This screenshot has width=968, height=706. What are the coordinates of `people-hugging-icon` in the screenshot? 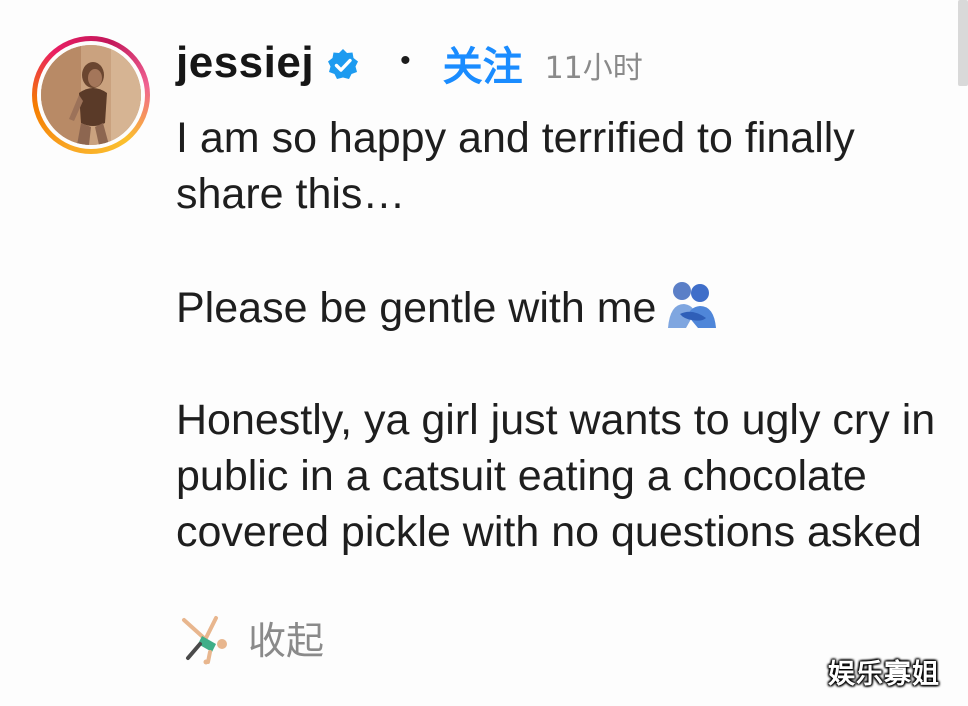 It's located at (691, 304).